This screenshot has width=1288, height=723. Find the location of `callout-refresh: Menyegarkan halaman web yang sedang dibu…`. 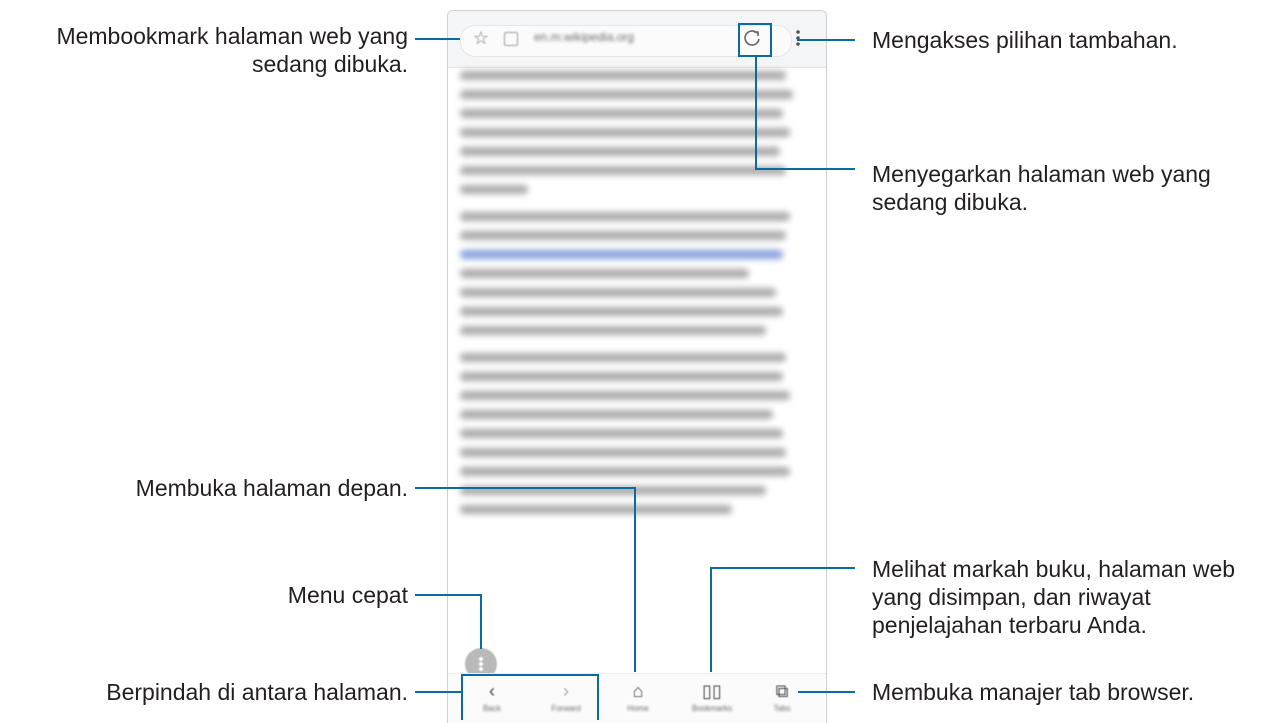

callout-refresh: Menyegarkan halaman web yang sedang dibu… is located at coordinates (1041, 188).